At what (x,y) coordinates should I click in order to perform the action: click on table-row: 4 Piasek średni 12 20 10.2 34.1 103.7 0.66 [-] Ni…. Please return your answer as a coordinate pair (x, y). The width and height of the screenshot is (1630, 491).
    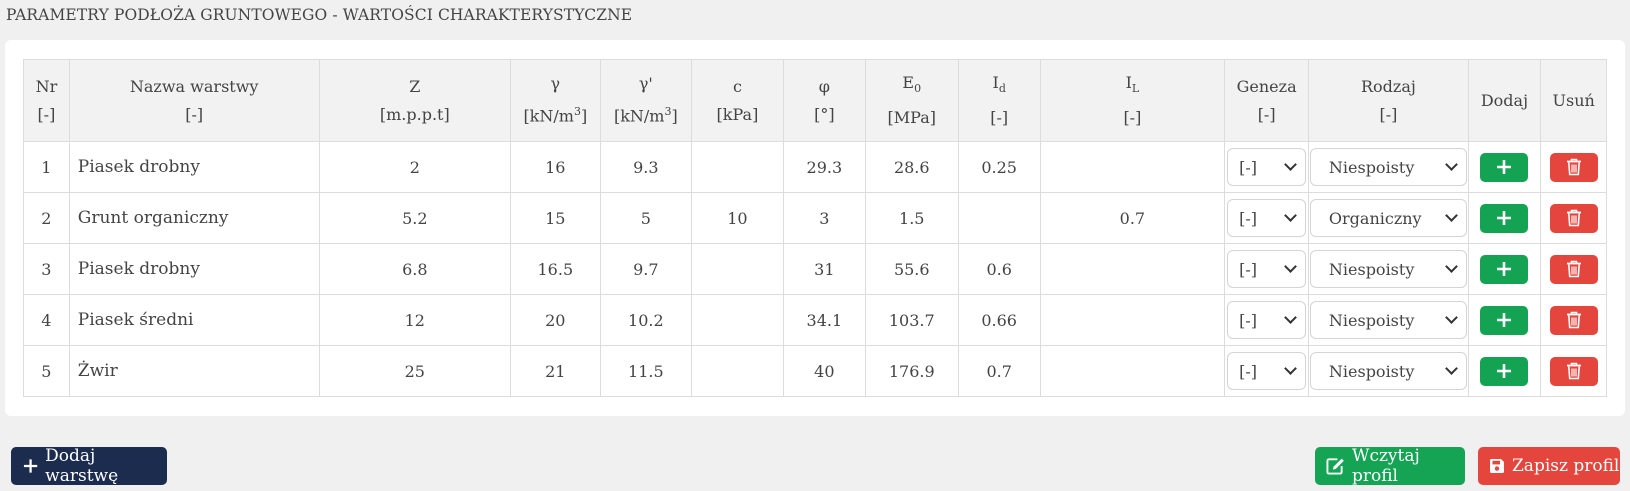
    Looking at the image, I should click on (815, 320).